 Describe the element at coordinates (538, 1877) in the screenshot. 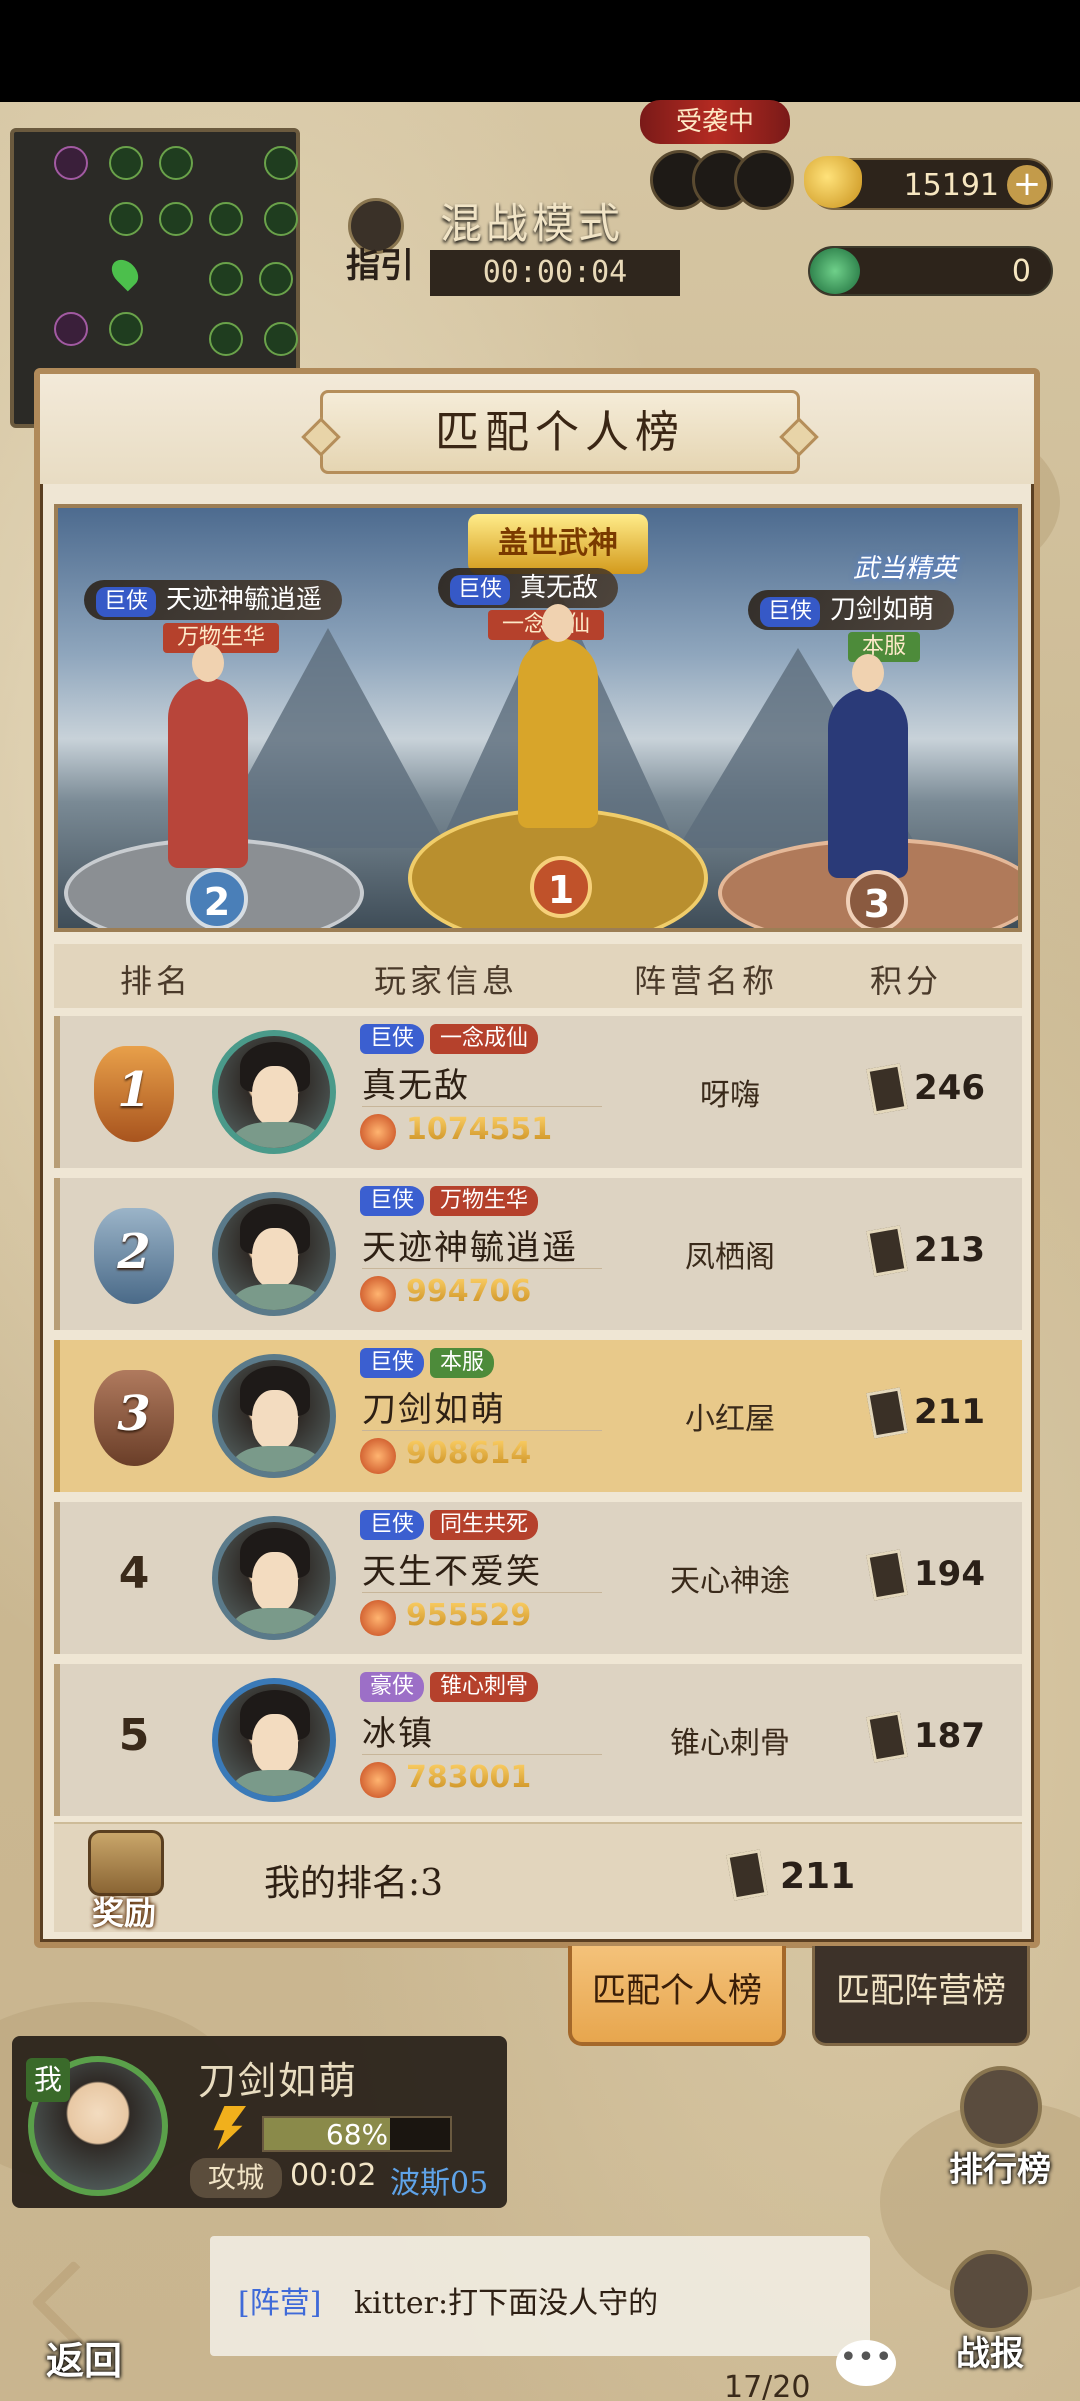

I see `my-rank-bar: 奖励 我的排名:3 211` at that location.